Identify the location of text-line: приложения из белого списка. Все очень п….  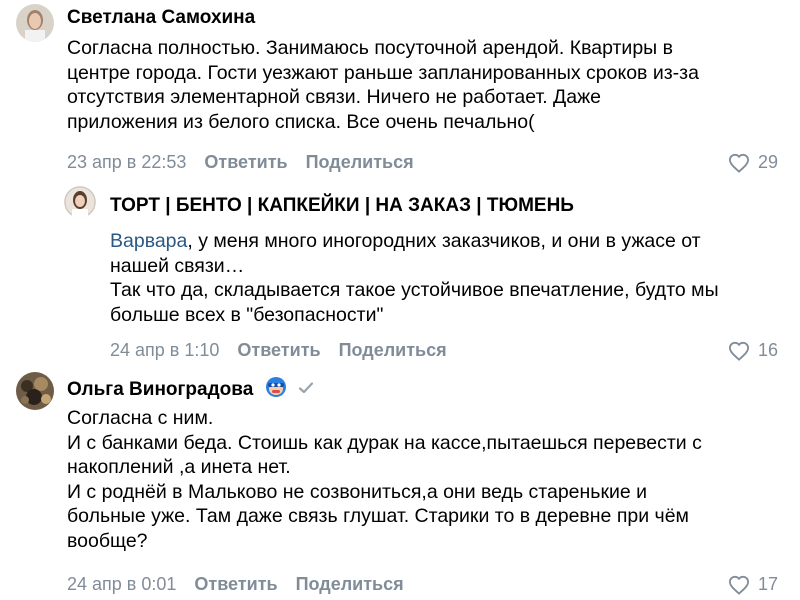
(301, 121).